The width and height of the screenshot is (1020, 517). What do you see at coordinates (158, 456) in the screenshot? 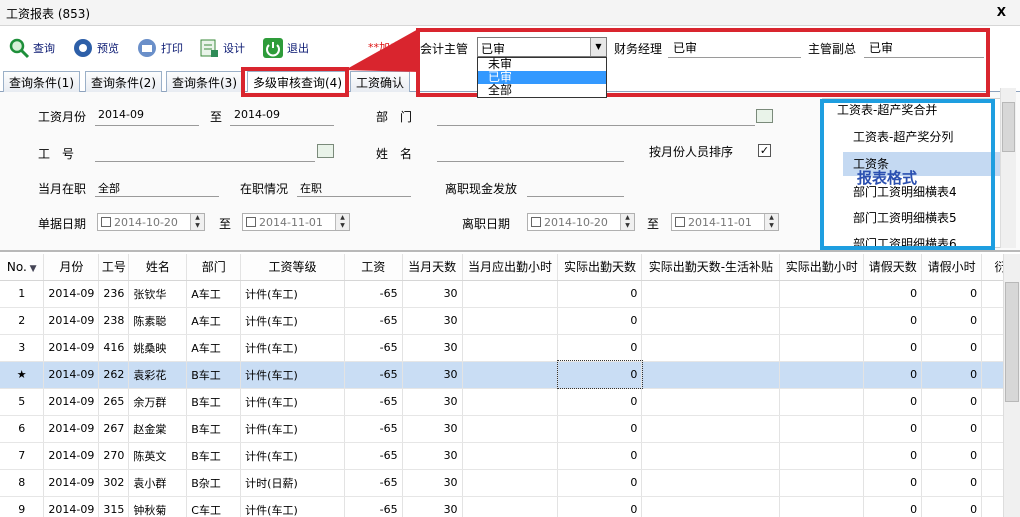
I see `table-cell: 陈英文` at bounding box center [158, 456].